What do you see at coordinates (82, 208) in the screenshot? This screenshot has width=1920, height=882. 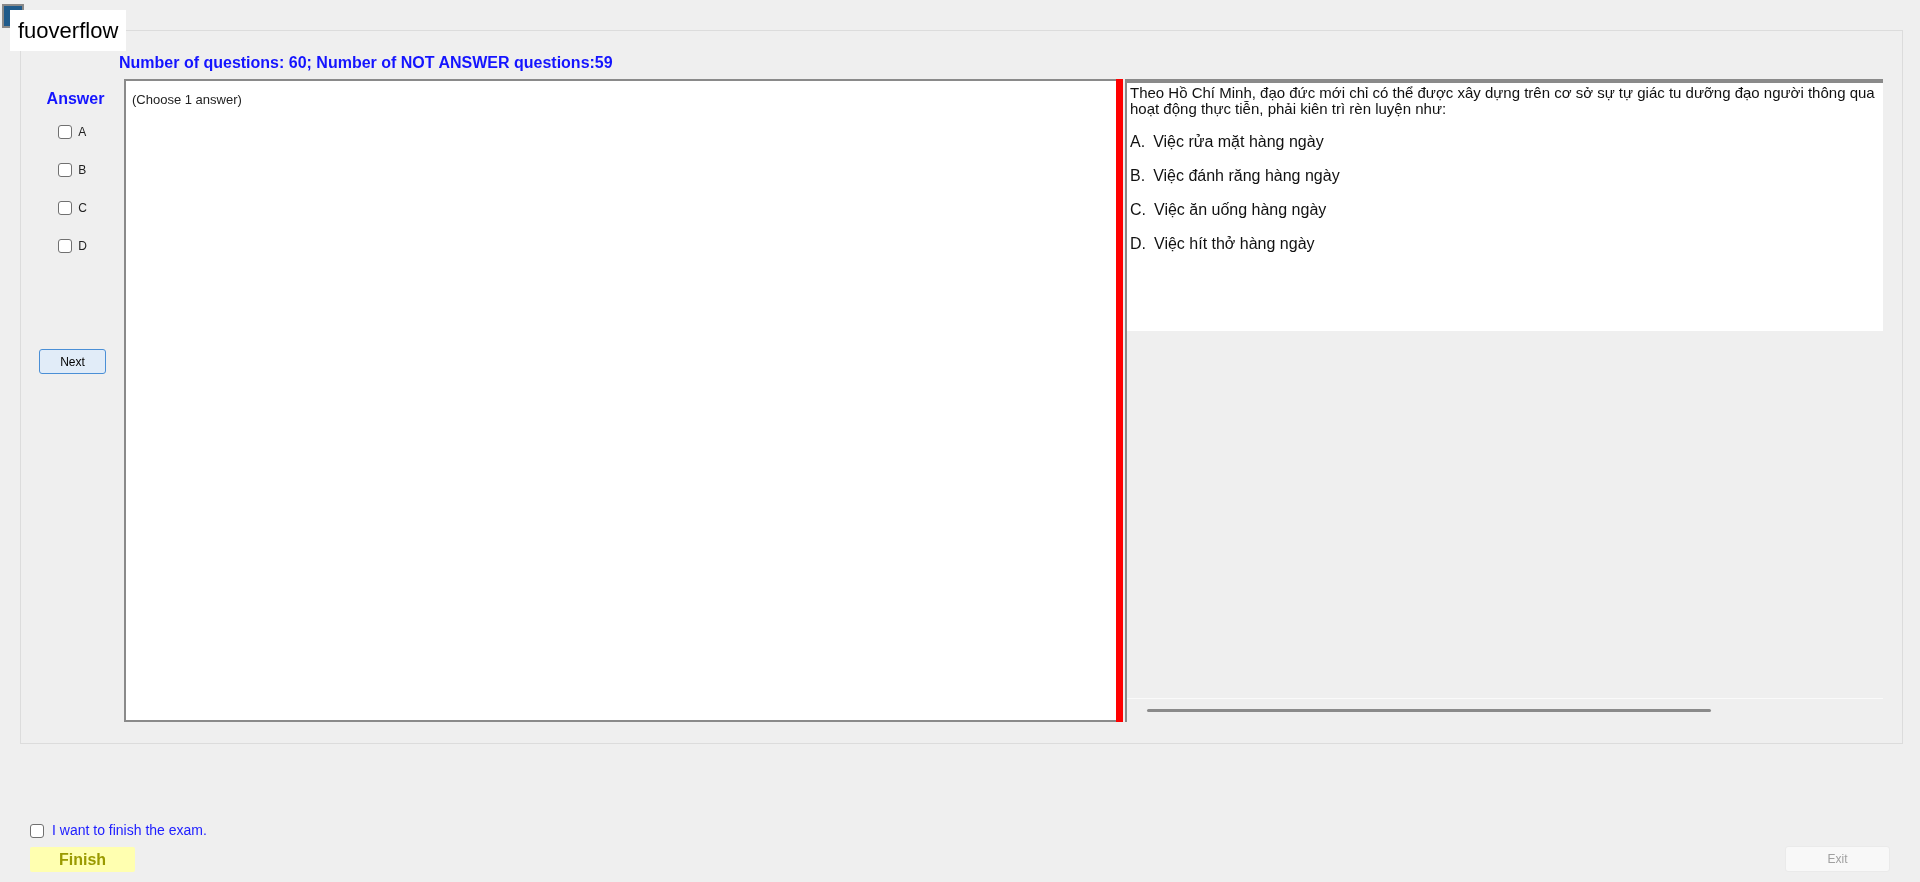 I see `option-label: C` at bounding box center [82, 208].